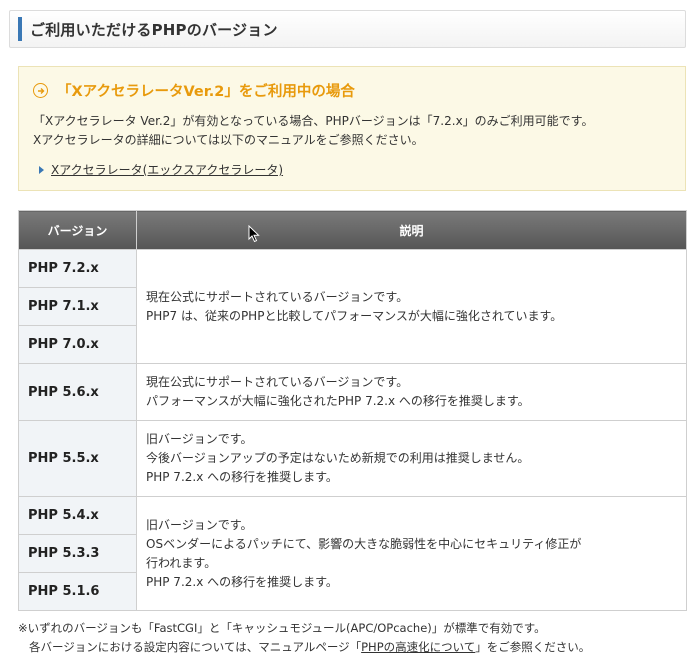  I want to click on php-speedup-link: PHPの高速化について, so click(418, 647).